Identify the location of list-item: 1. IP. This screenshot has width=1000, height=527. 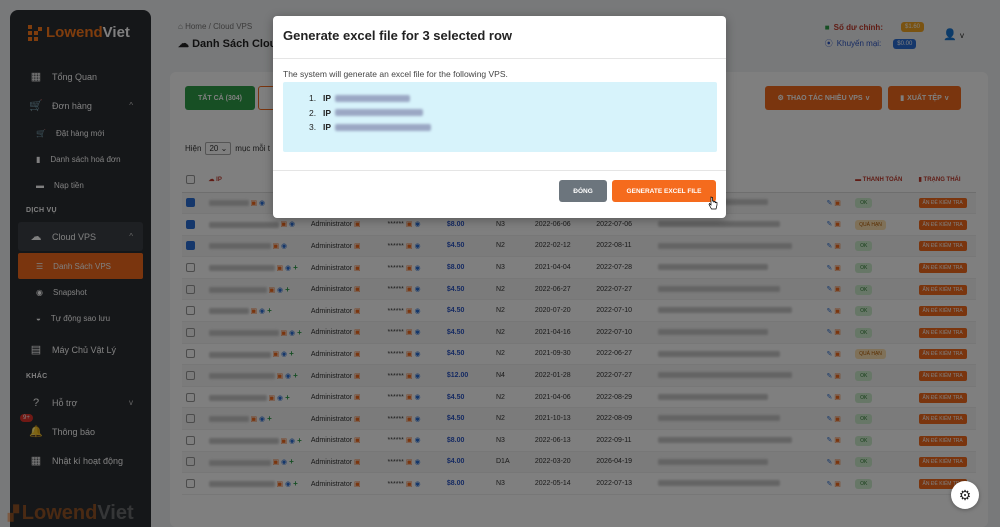
(513, 98).